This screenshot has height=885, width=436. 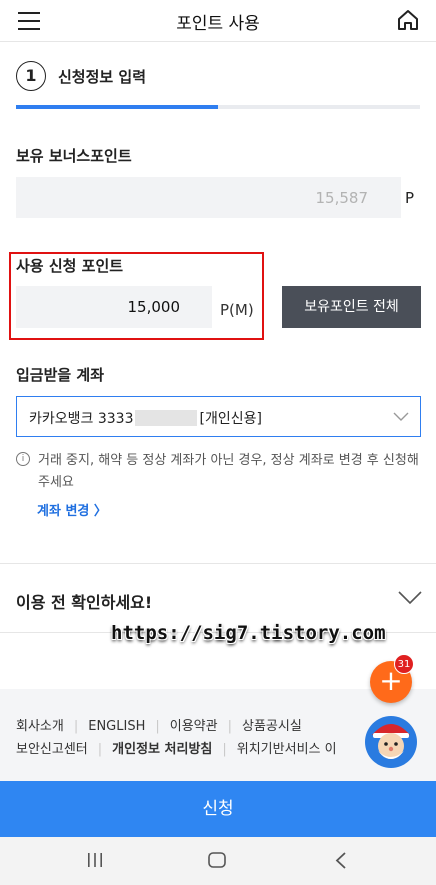 I want to click on footer-links-row-1: 회사소개 | ENGLISH | 이용약관 | 상품공시실, so click(x=159, y=726).